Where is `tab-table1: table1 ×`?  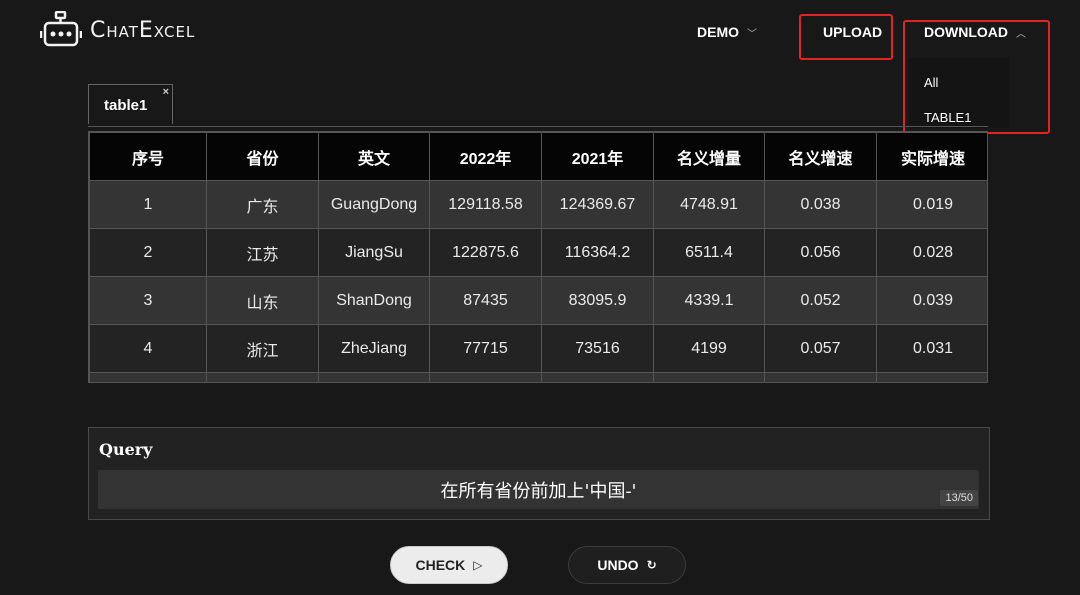 tab-table1: table1 × is located at coordinates (130, 104).